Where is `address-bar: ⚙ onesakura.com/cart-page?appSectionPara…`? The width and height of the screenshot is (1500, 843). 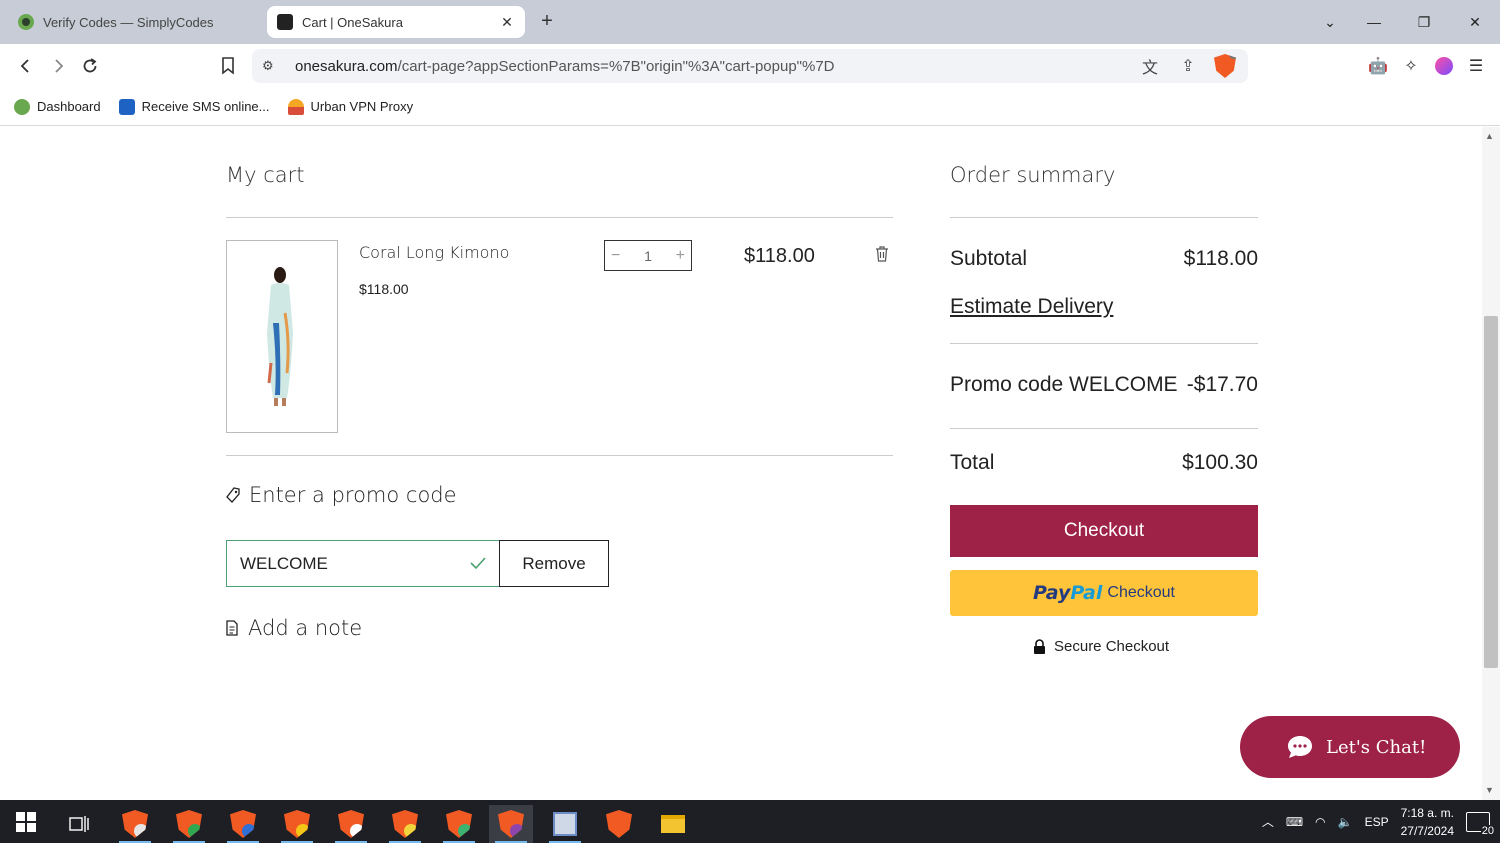 address-bar: ⚙ onesakura.com/cart-page?appSectionPara… is located at coordinates (750, 66).